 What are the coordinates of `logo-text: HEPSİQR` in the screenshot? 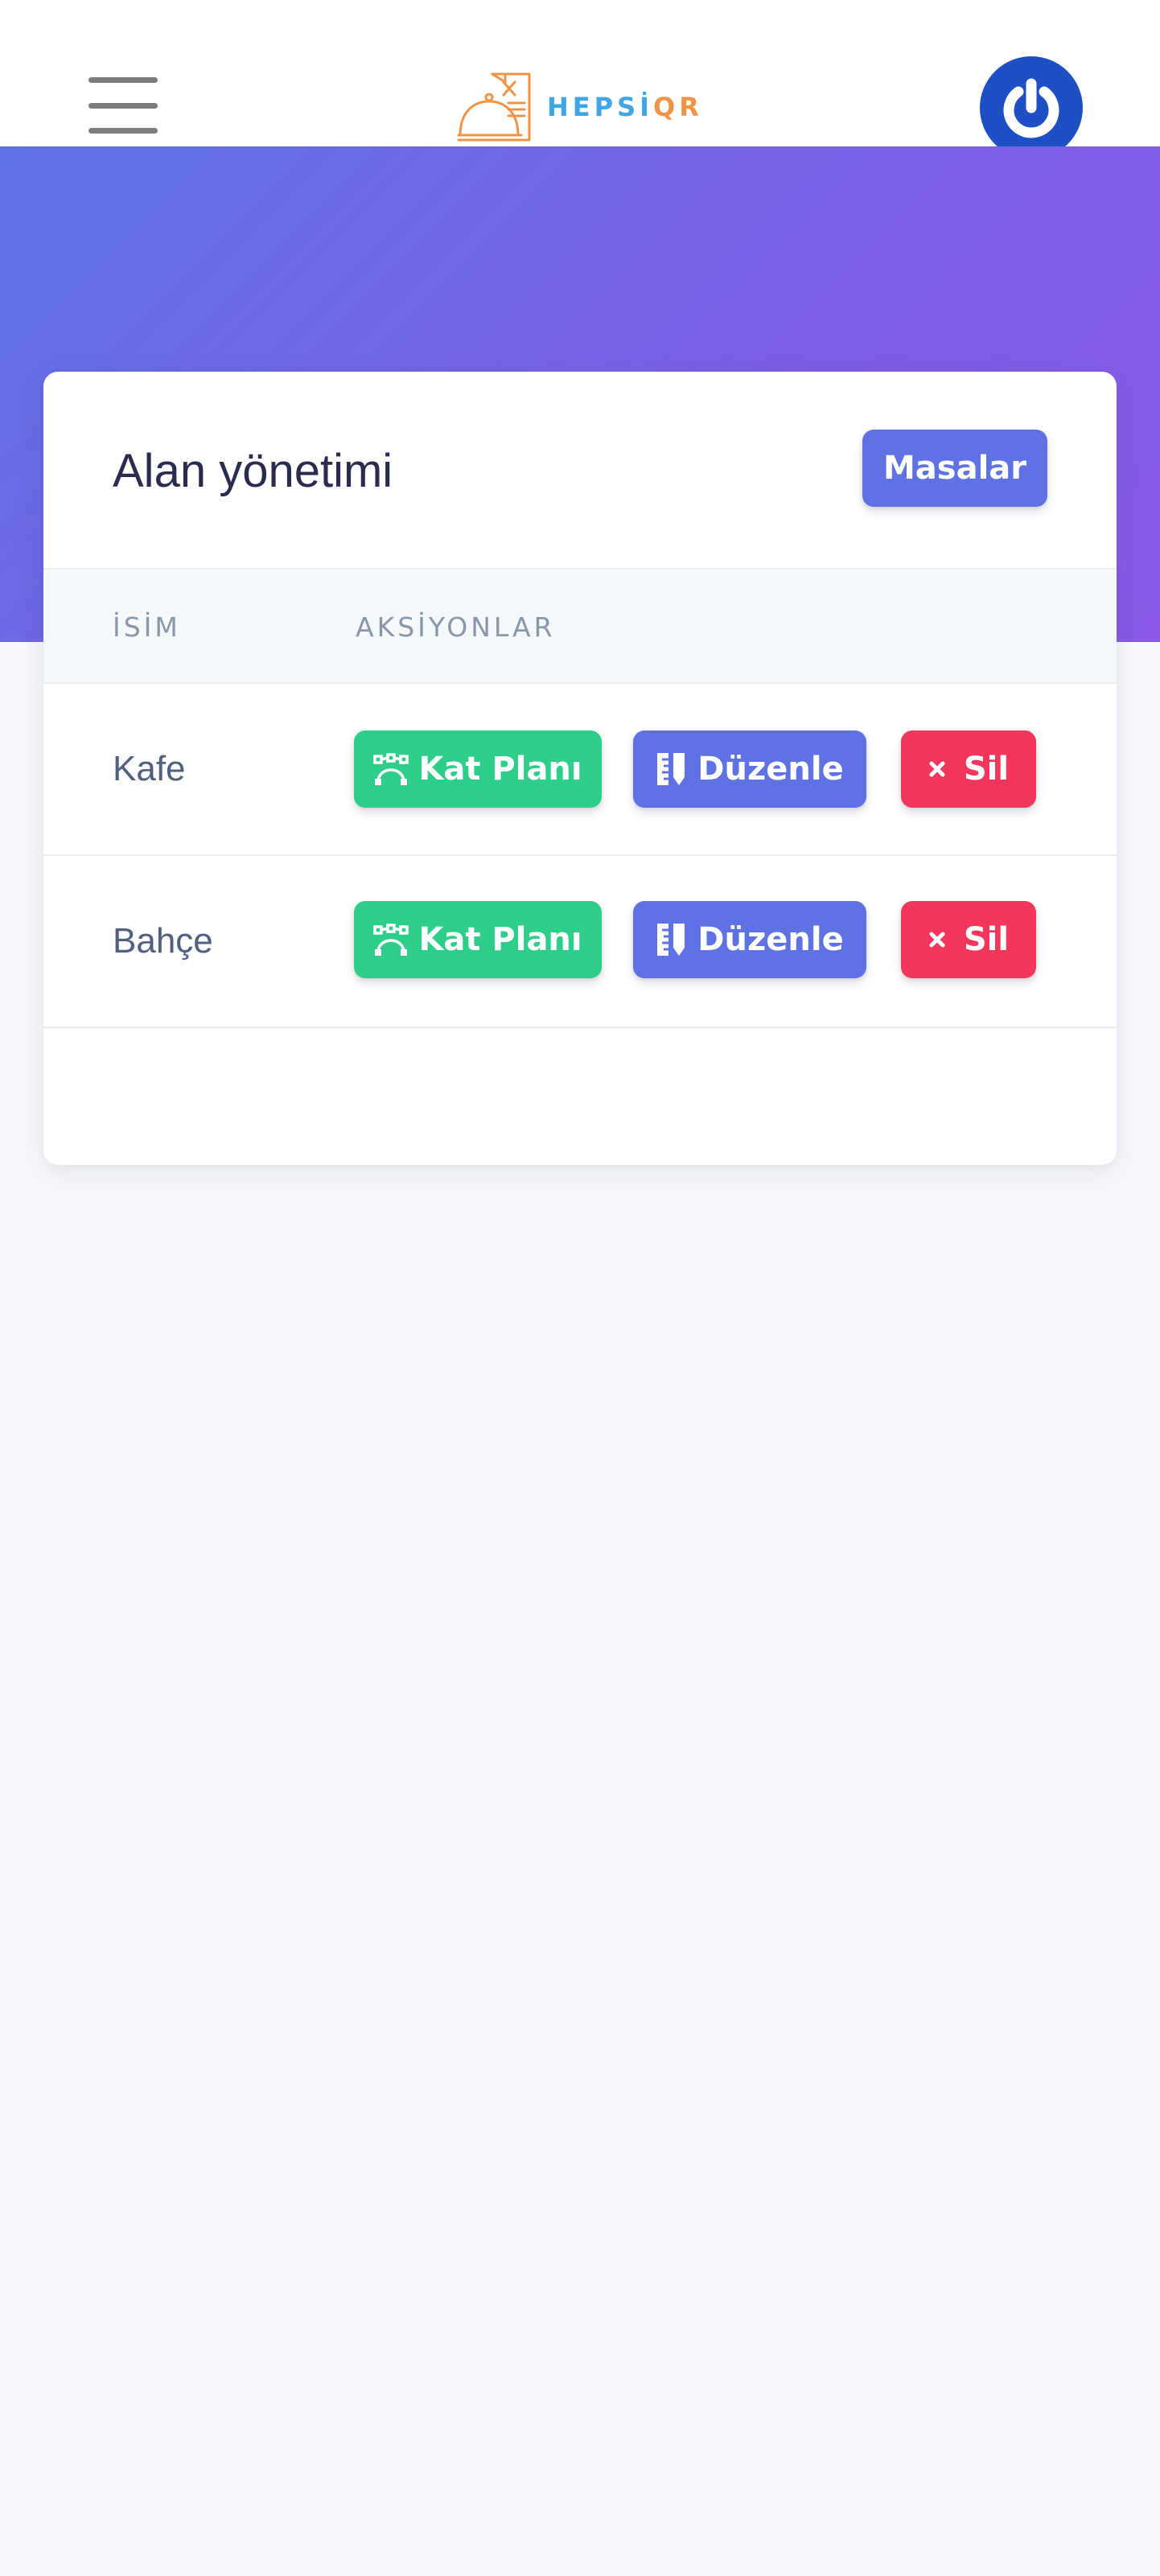 It's located at (625, 107).